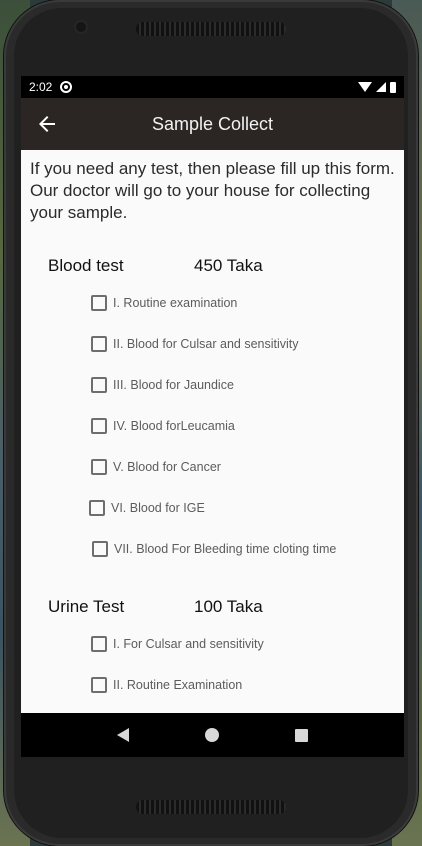 The image size is (422, 846). Describe the element at coordinates (86, 265) in the screenshot. I see `section-name: Blood test` at that location.